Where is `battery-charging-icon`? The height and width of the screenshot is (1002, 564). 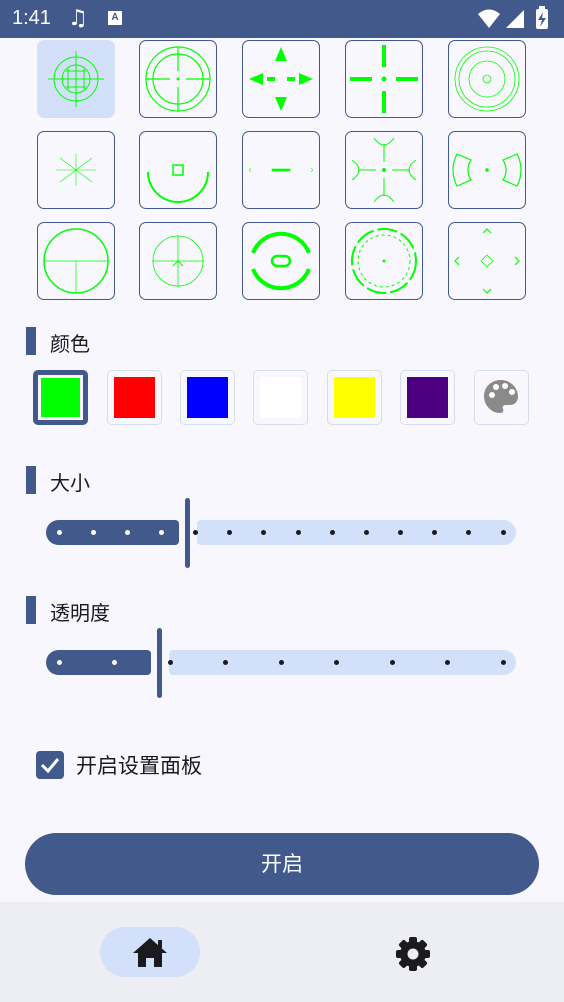
battery-charging-icon is located at coordinates (542, 17).